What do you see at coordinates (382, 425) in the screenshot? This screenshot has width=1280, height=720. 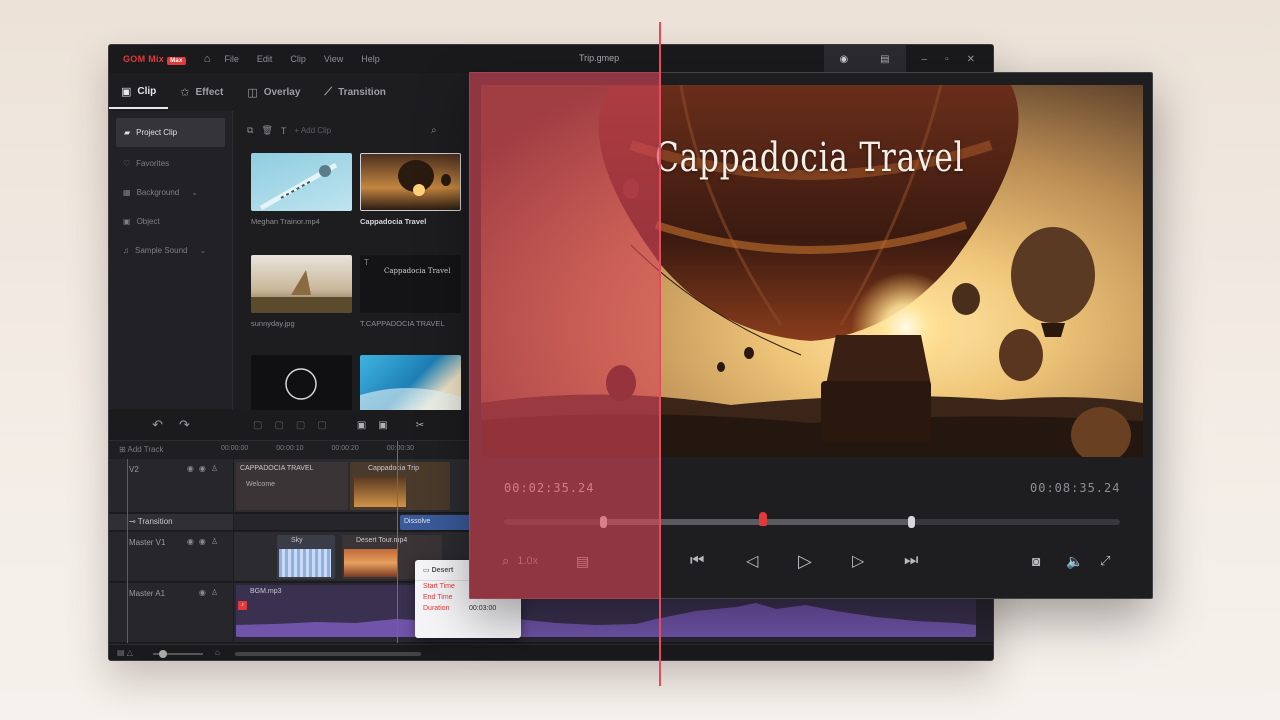 I see `marker-icon: ▣` at bounding box center [382, 425].